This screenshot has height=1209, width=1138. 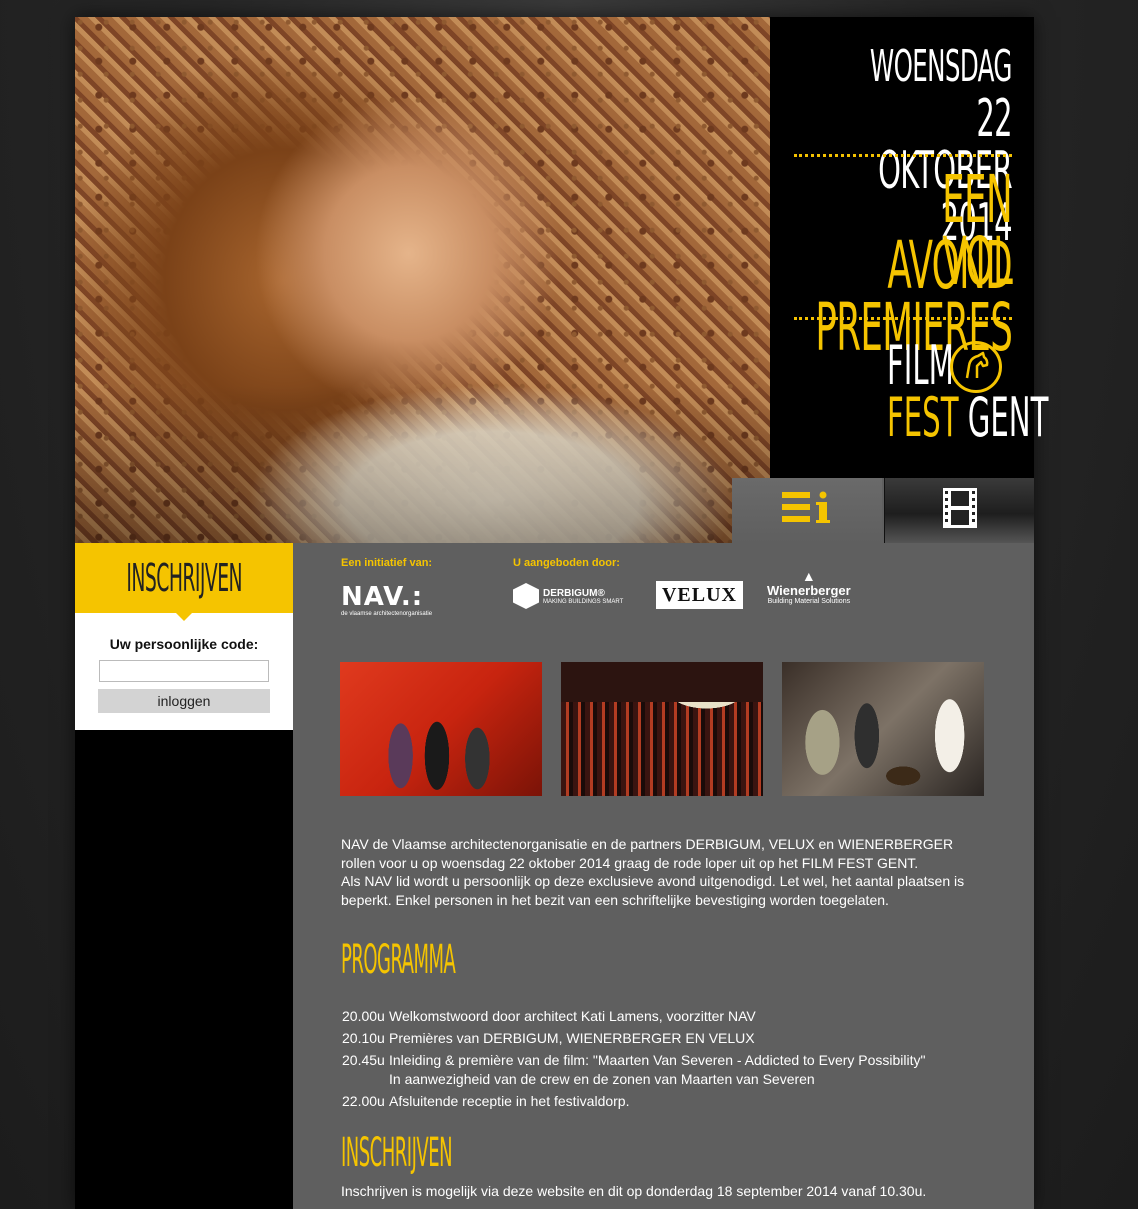 I want to click on info-list-icon, so click(x=807, y=510).